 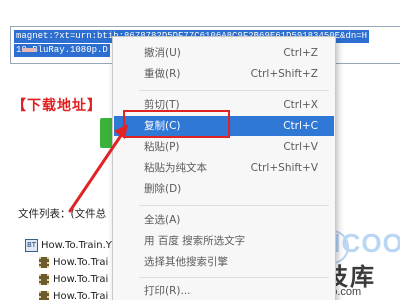 What do you see at coordinates (284, 74) in the screenshot?
I see `menu-item-shortcut: Ctrl+Shift+Z` at bounding box center [284, 74].